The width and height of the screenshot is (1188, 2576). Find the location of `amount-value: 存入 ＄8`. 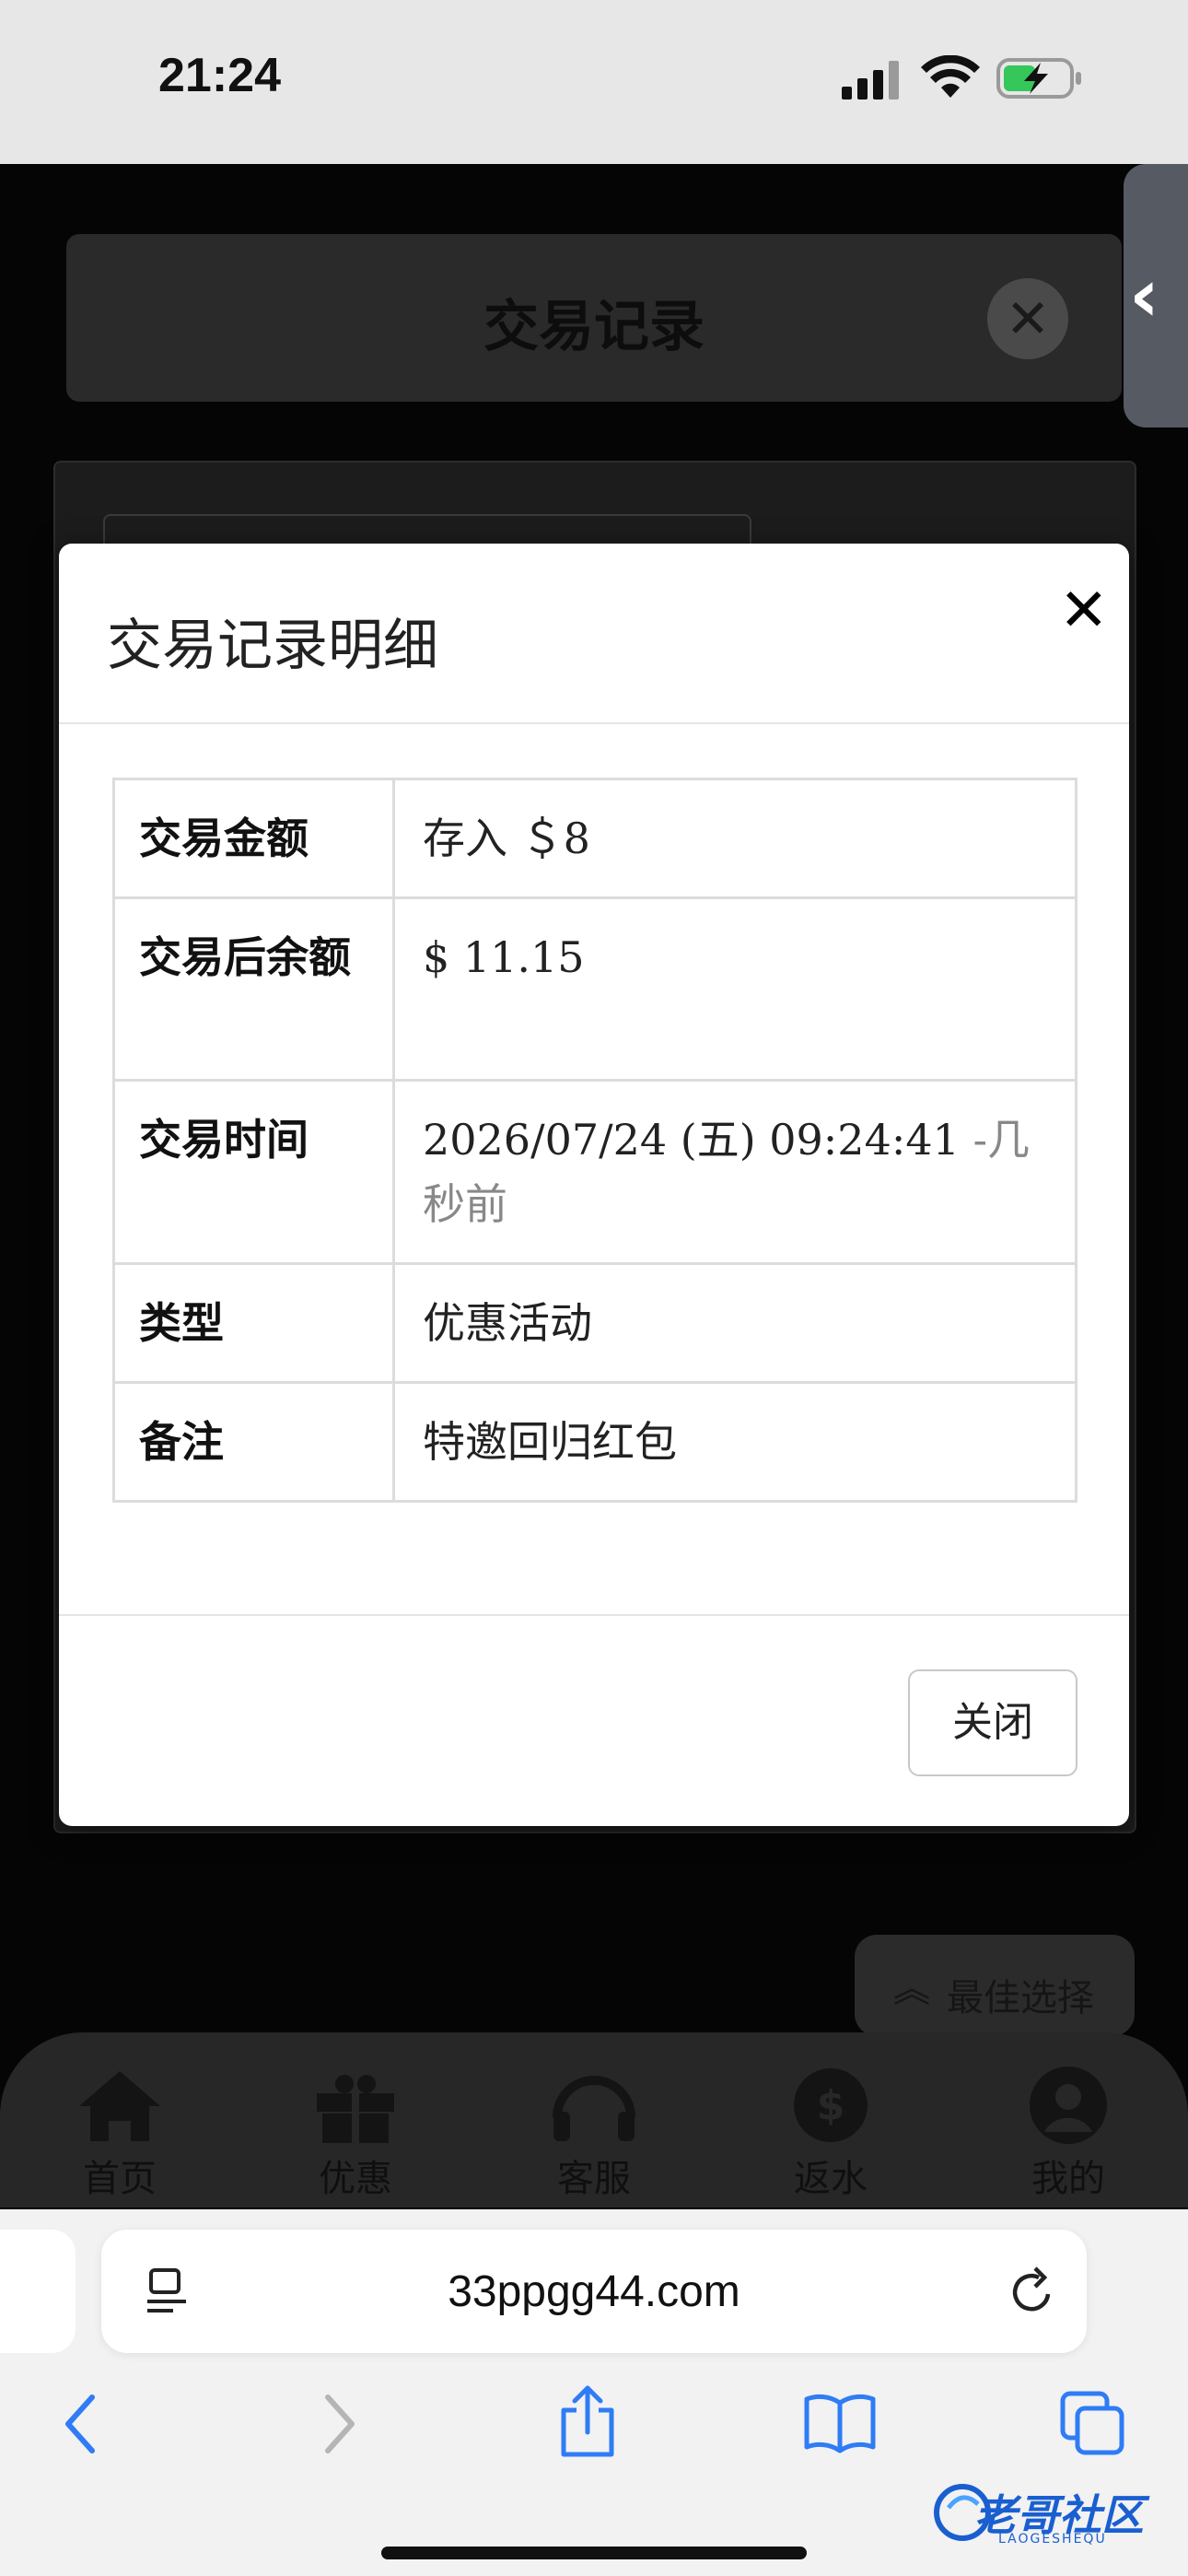

amount-value: 存入 ＄8 is located at coordinates (734, 838).